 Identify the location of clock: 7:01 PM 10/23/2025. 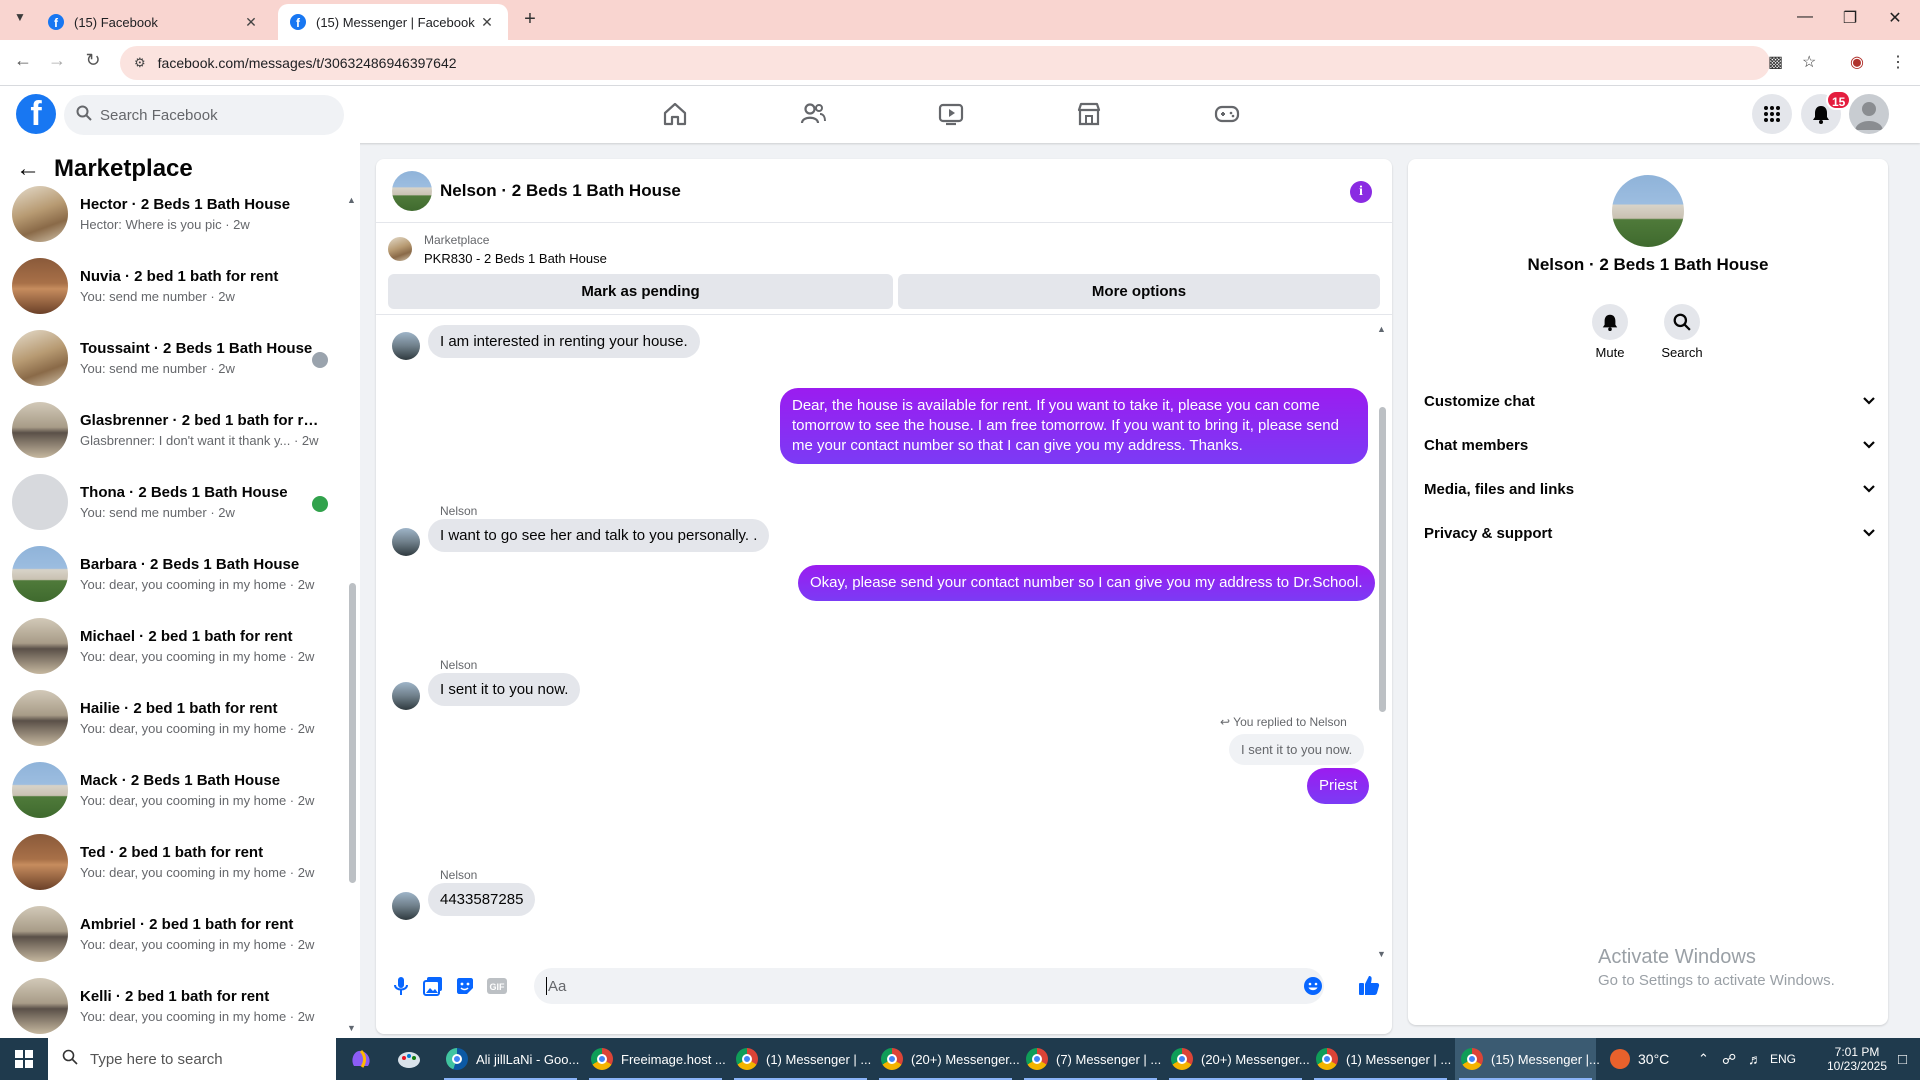
(1857, 1059).